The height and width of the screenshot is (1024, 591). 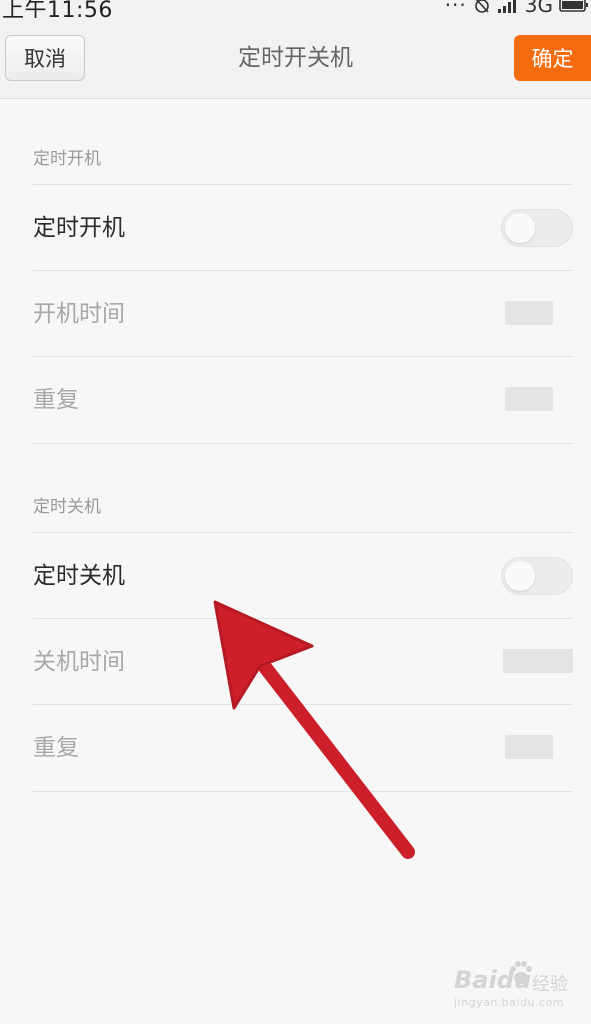 I want to click on confirm-button: 确定, so click(x=552, y=58).